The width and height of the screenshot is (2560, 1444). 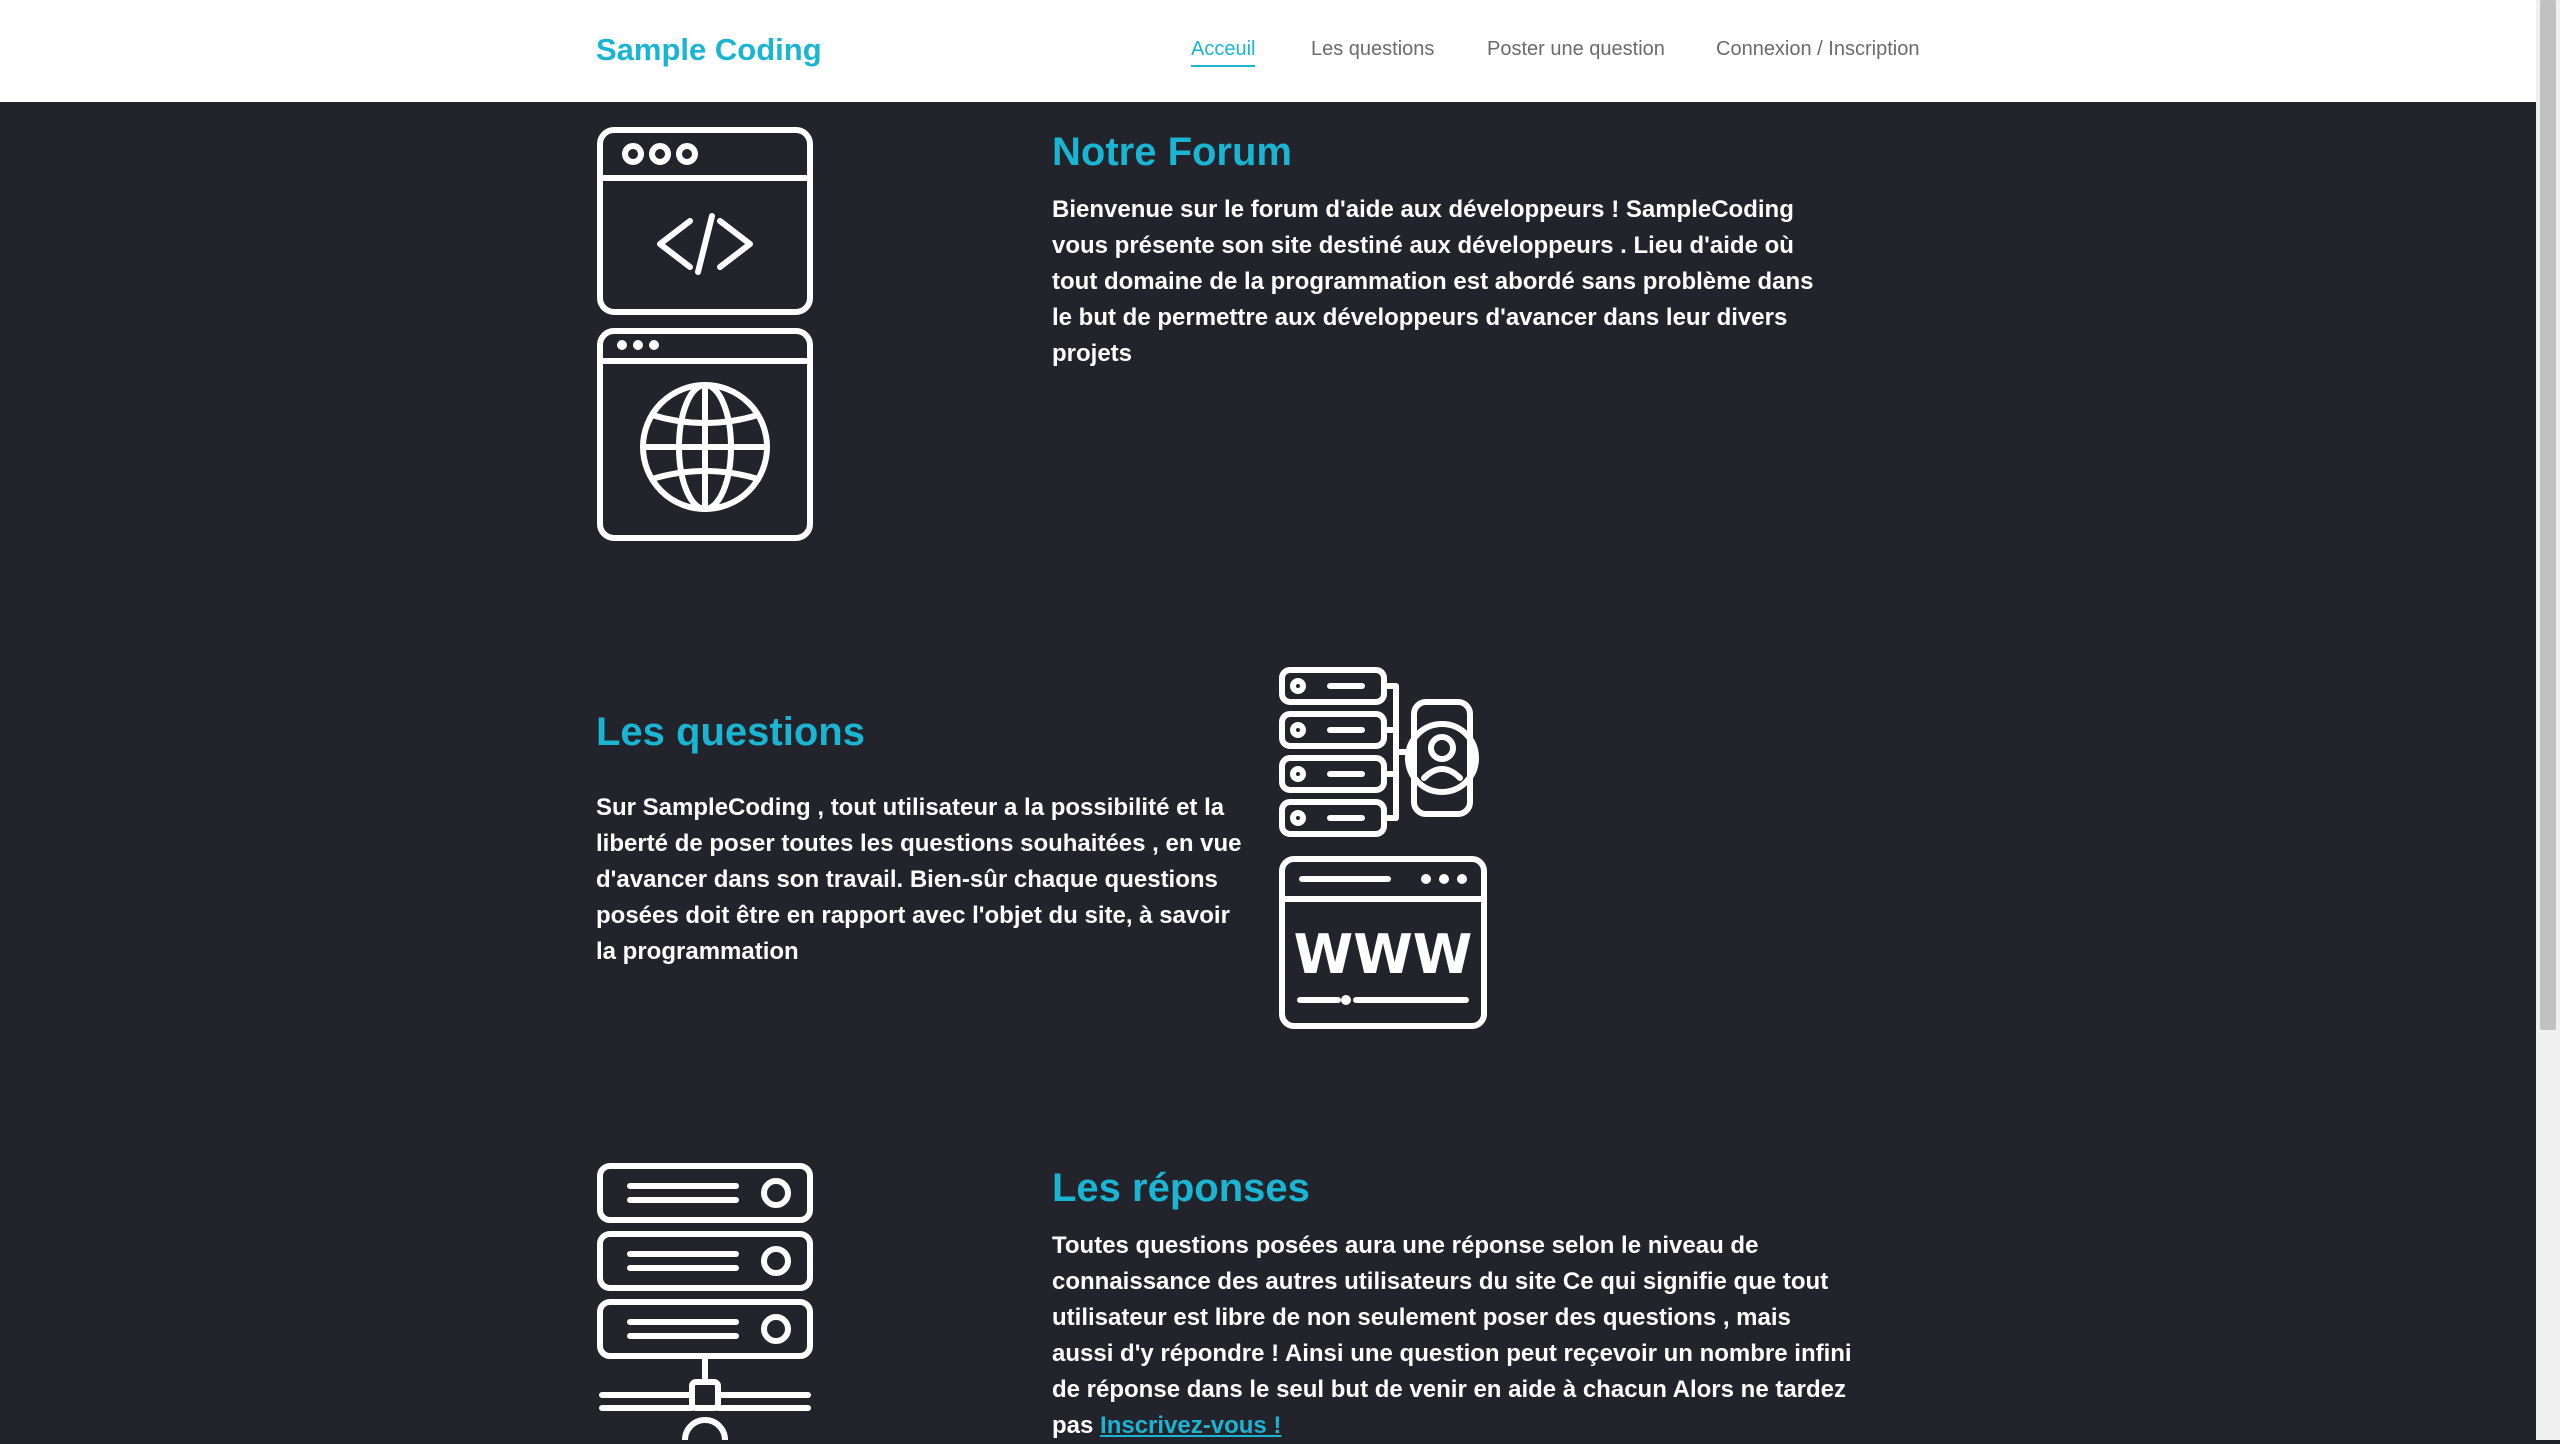 What do you see at coordinates (1181, 1188) in the screenshot?
I see `section-title-reponses: Les réponses` at bounding box center [1181, 1188].